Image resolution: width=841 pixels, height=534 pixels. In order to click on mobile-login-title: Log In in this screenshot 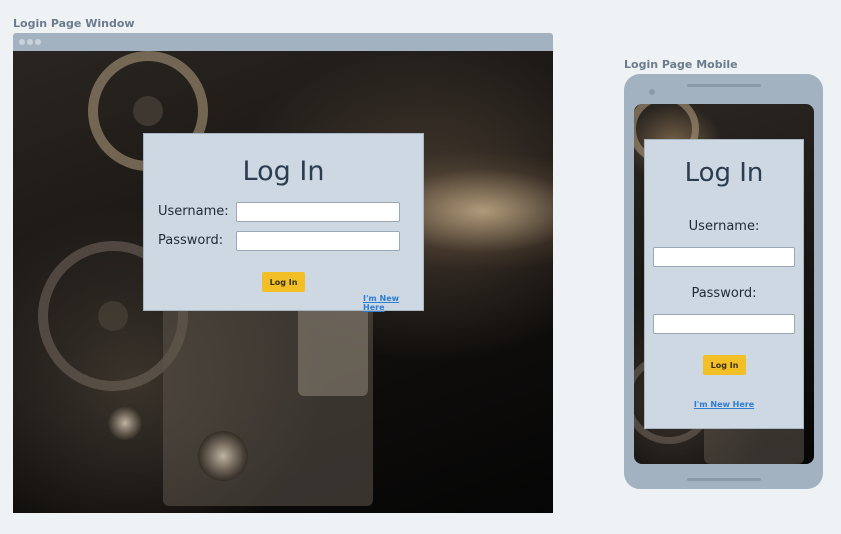, I will do `click(724, 173)`.